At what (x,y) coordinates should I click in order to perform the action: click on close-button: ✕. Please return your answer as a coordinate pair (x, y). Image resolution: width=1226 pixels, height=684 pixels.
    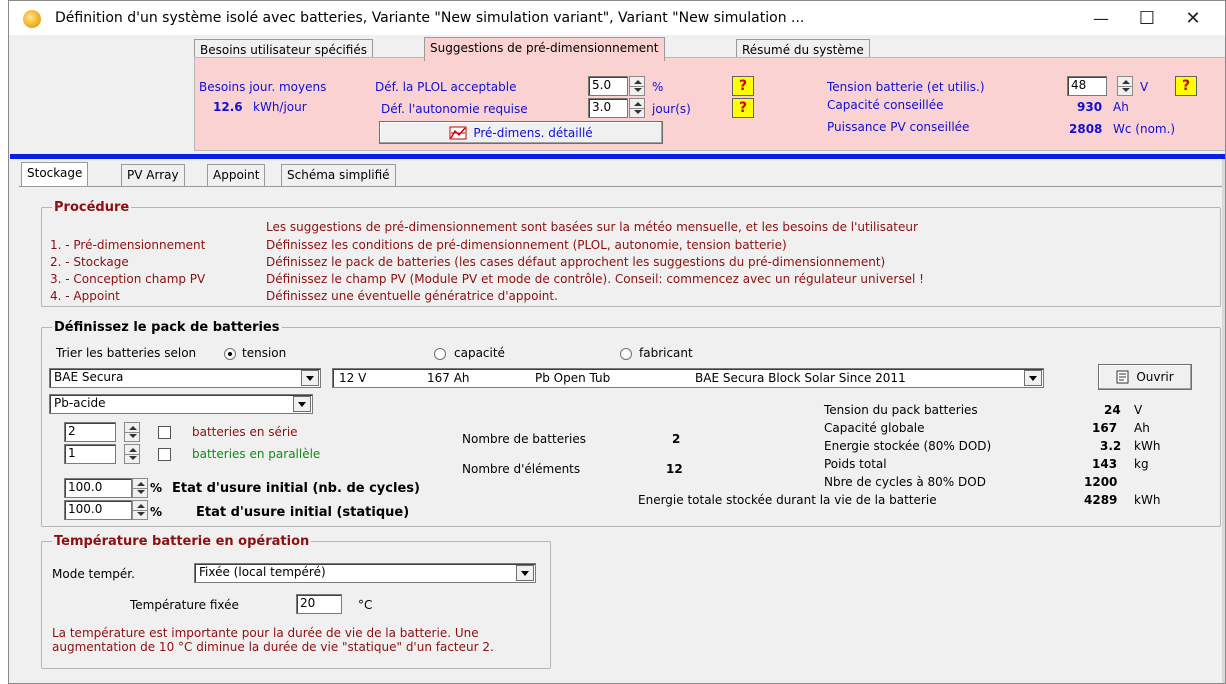
    Looking at the image, I should click on (1193, 18).